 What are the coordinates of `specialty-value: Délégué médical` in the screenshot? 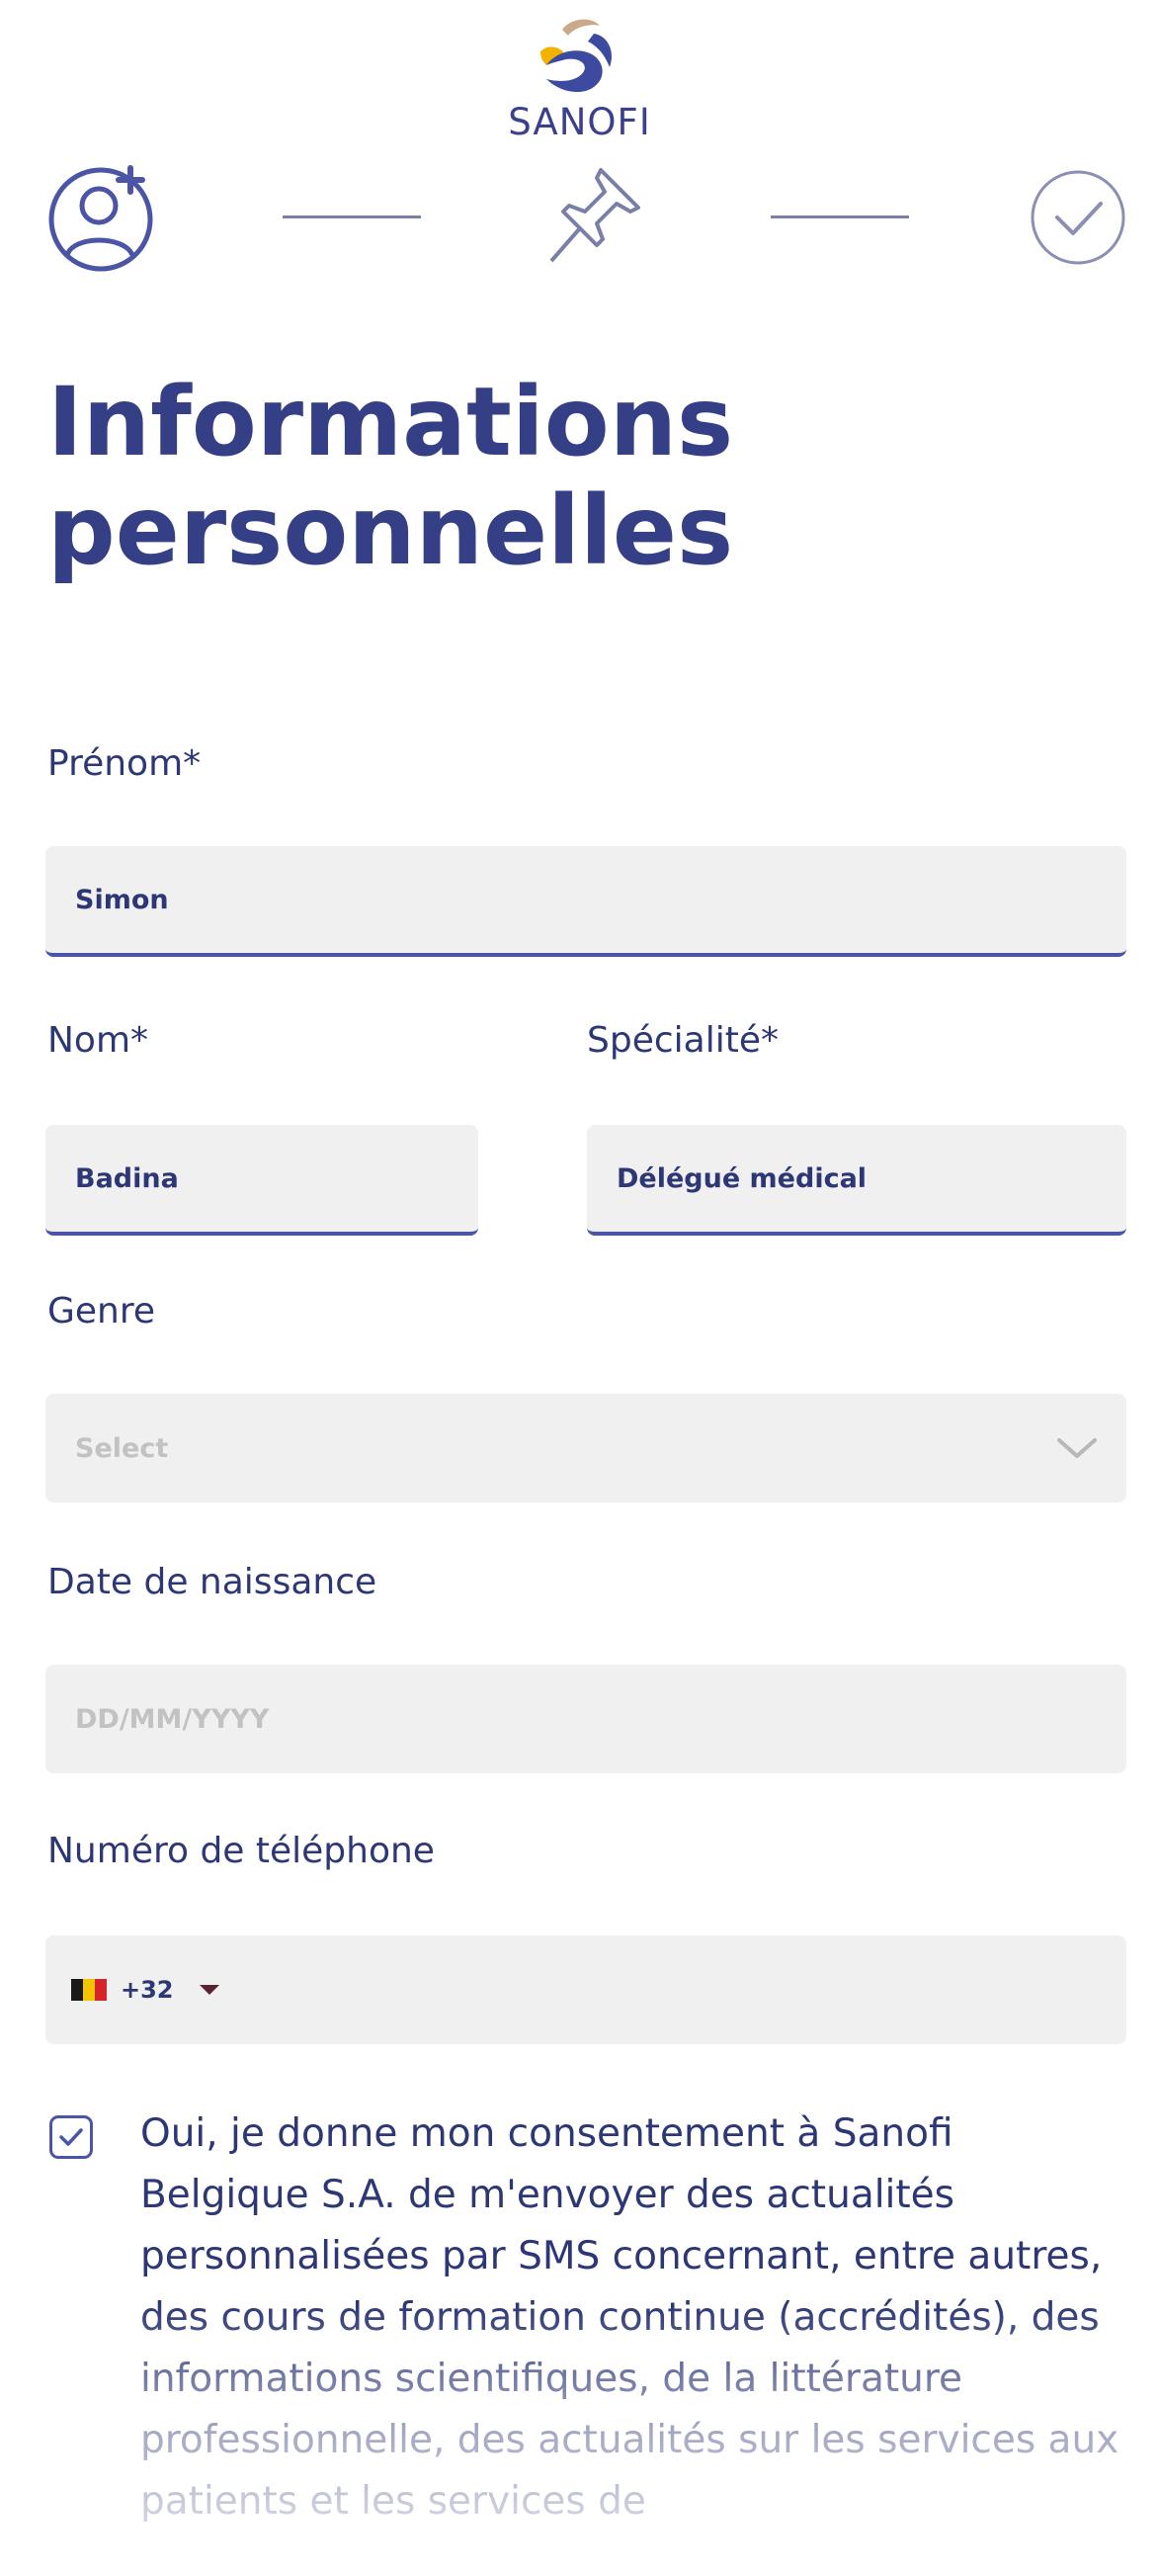 It's located at (742, 1178).